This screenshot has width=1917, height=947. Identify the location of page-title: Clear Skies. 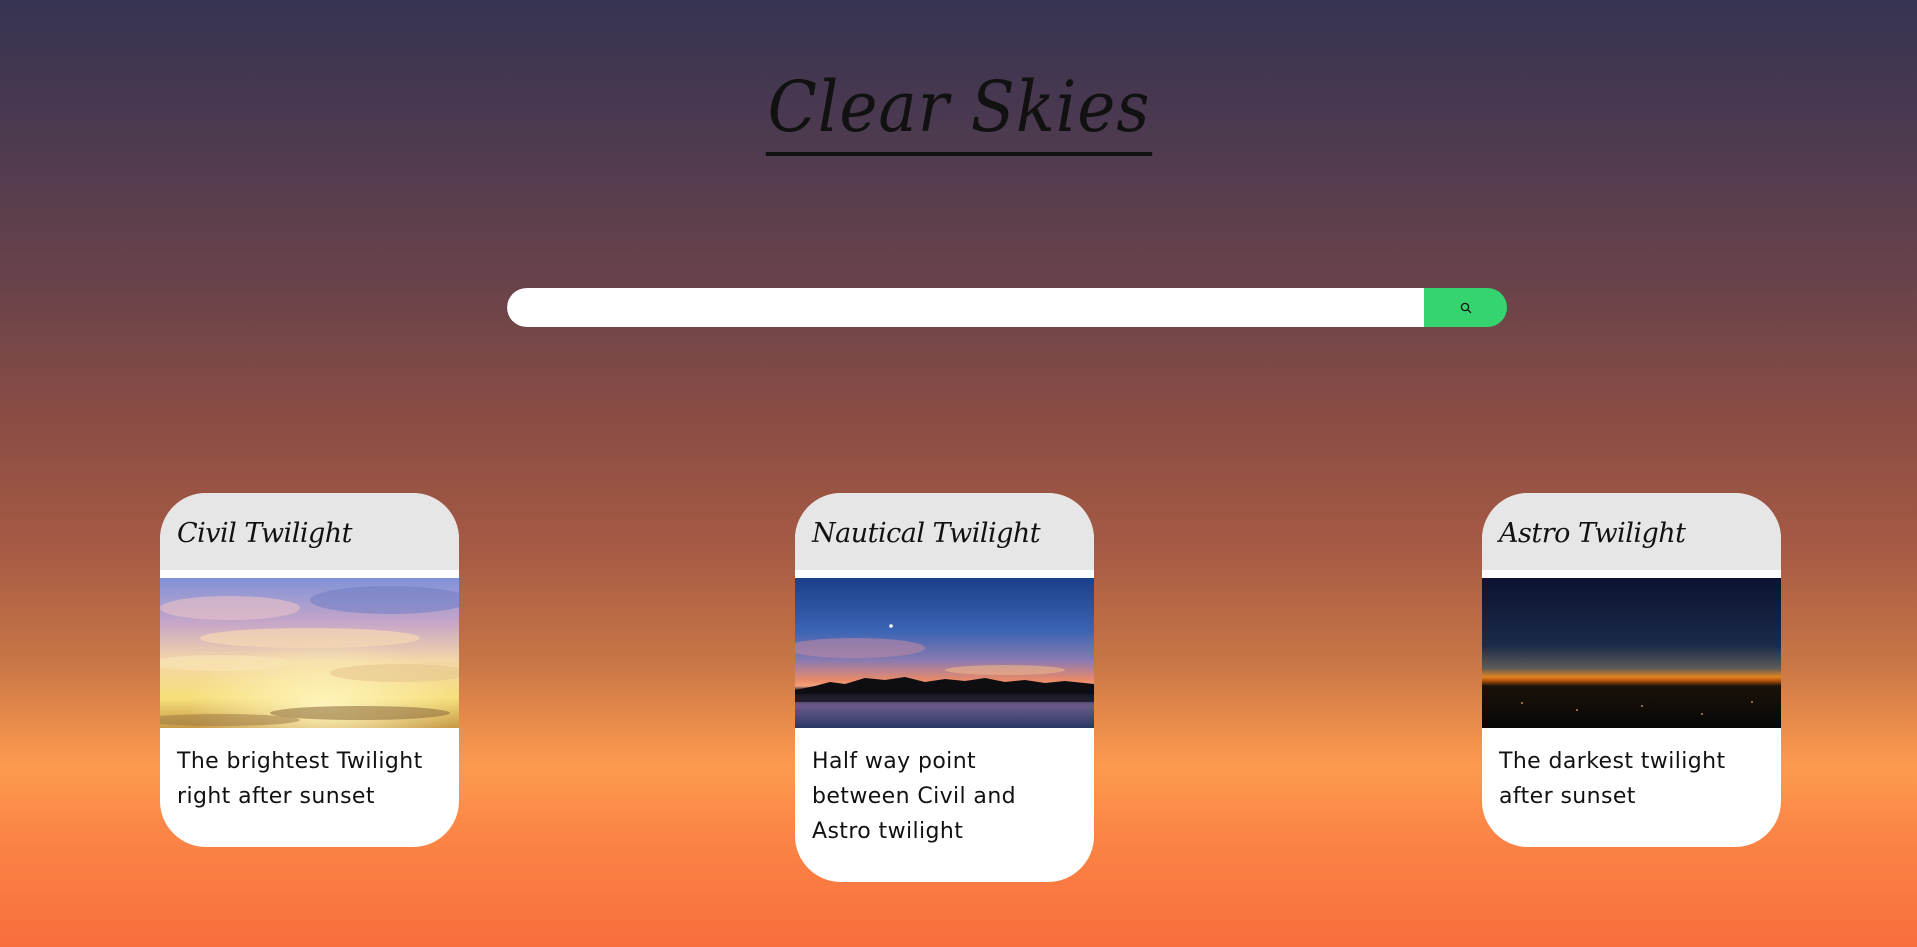
(958, 109).